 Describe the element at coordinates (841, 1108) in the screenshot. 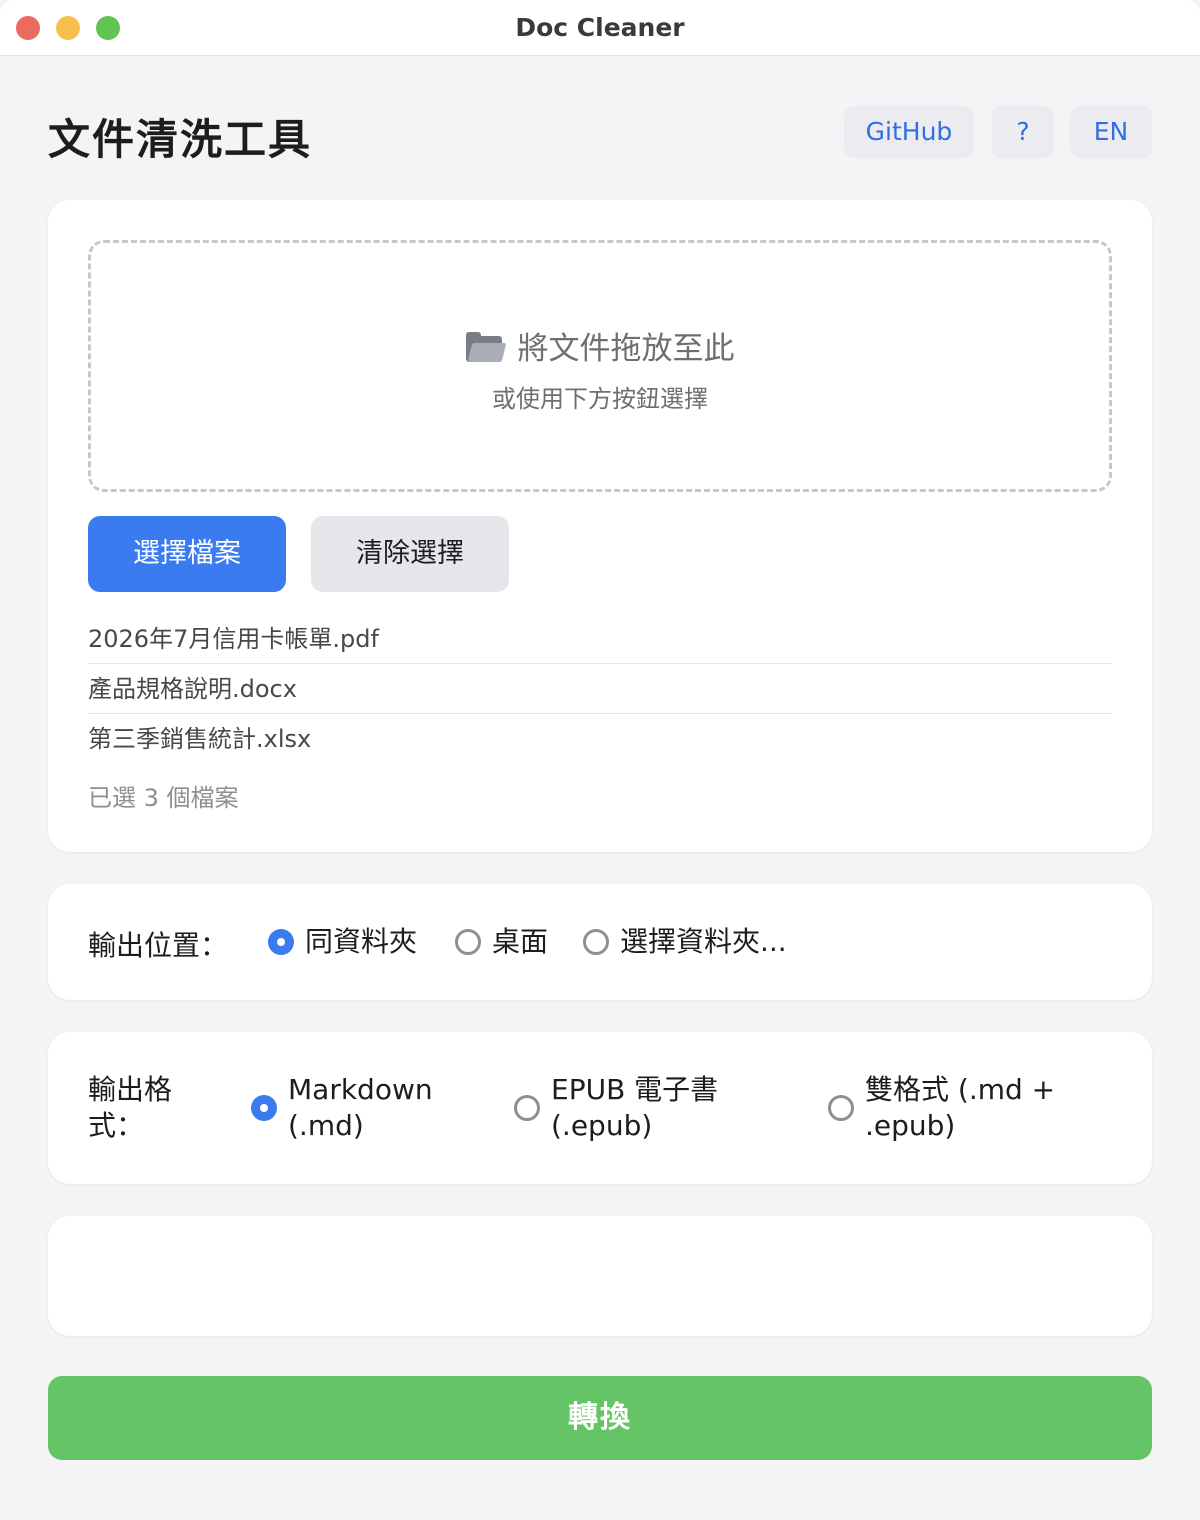

I see `format-both-radio` at that location.